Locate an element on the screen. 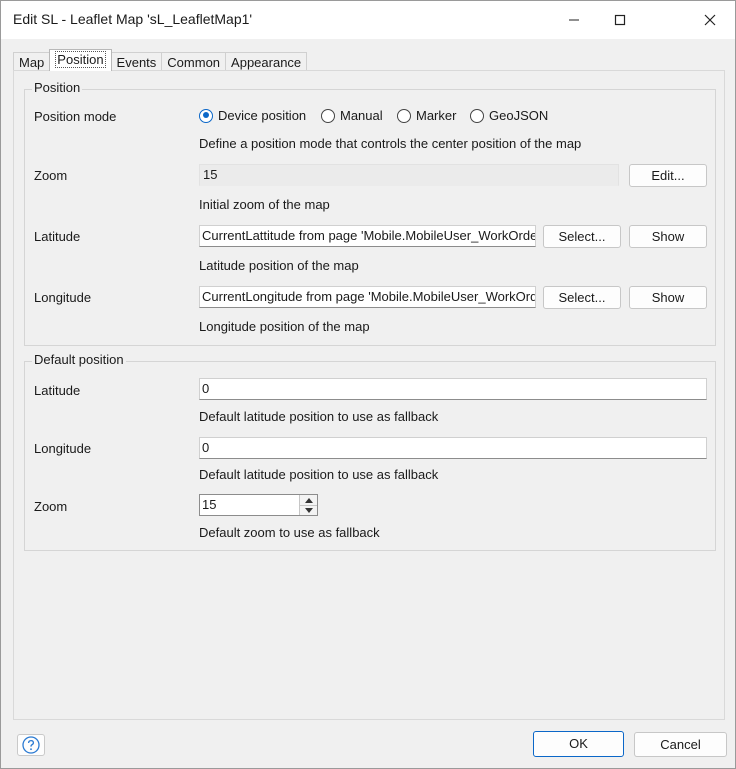 The image size is (736, 769). close-button is located at coordinates (710, 20).